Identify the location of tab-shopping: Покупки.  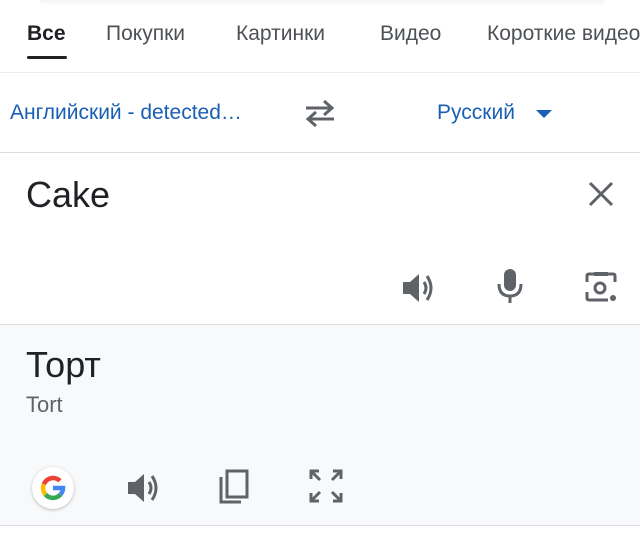
(145, 34).